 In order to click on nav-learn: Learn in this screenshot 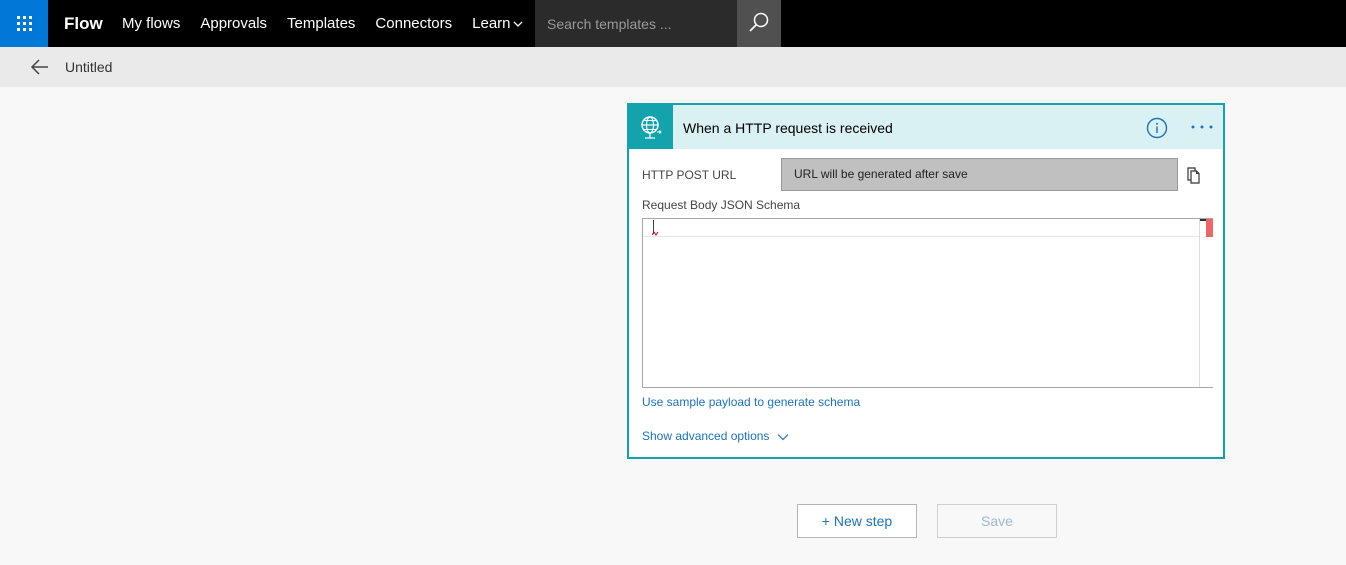, I will do `click(497, 23)`.